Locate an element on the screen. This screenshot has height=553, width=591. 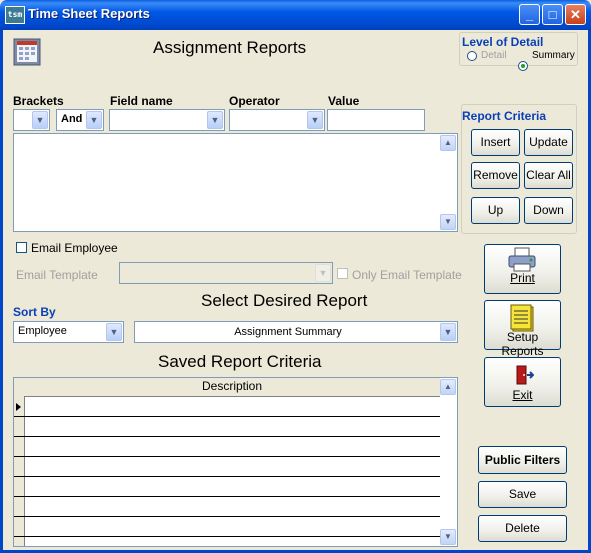
insert-button: Insert is located at coordinates (495, 142).